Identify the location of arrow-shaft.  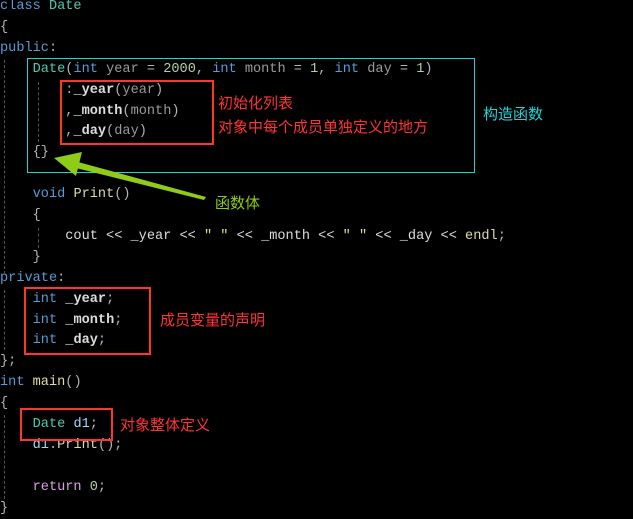
(141, 181).